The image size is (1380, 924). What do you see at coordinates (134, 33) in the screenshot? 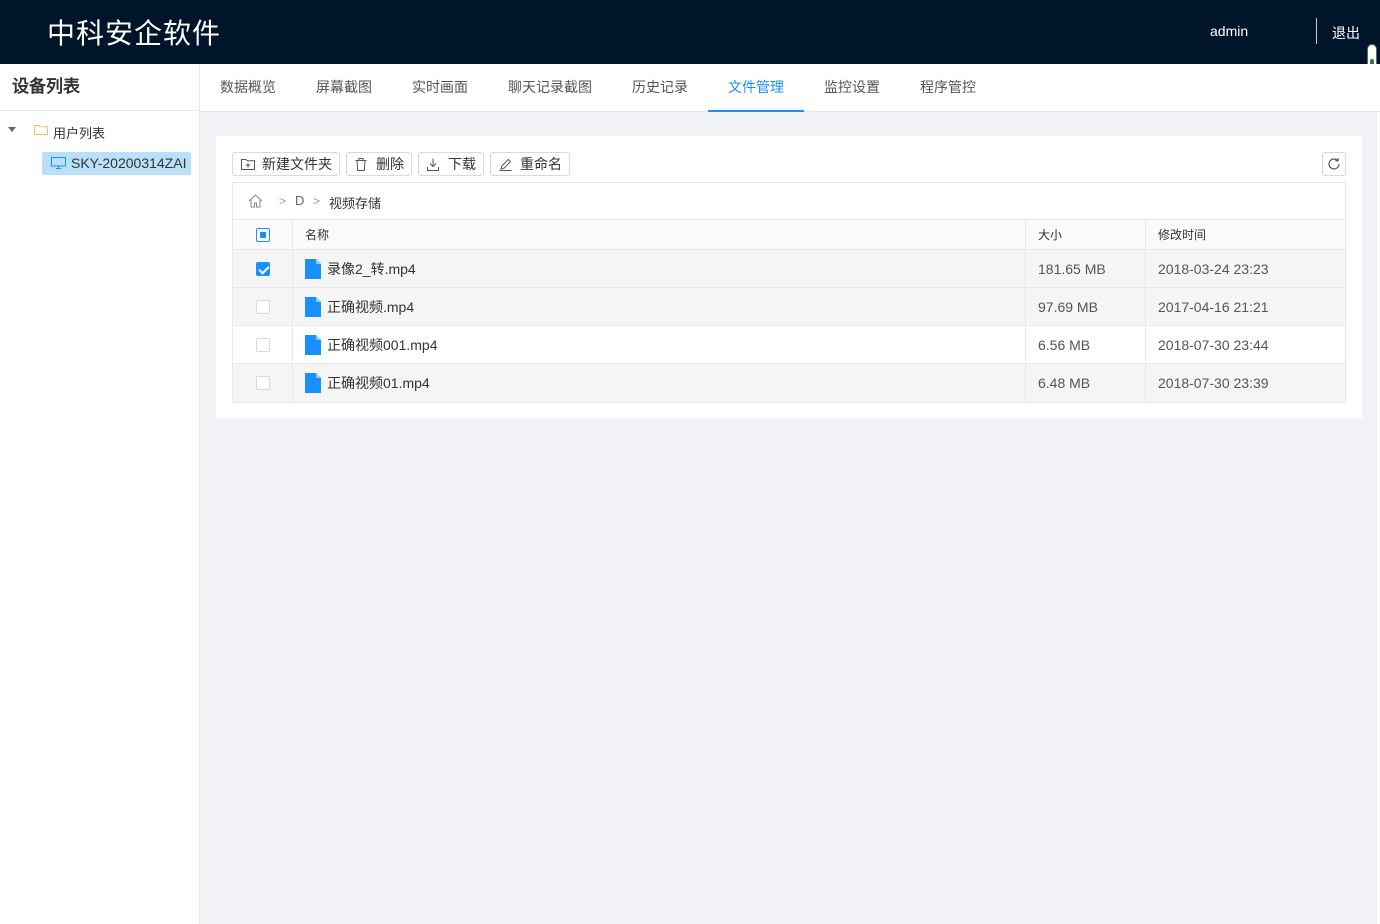
I see `app-title: 中科安企软件` at bounding box center [134, 33].